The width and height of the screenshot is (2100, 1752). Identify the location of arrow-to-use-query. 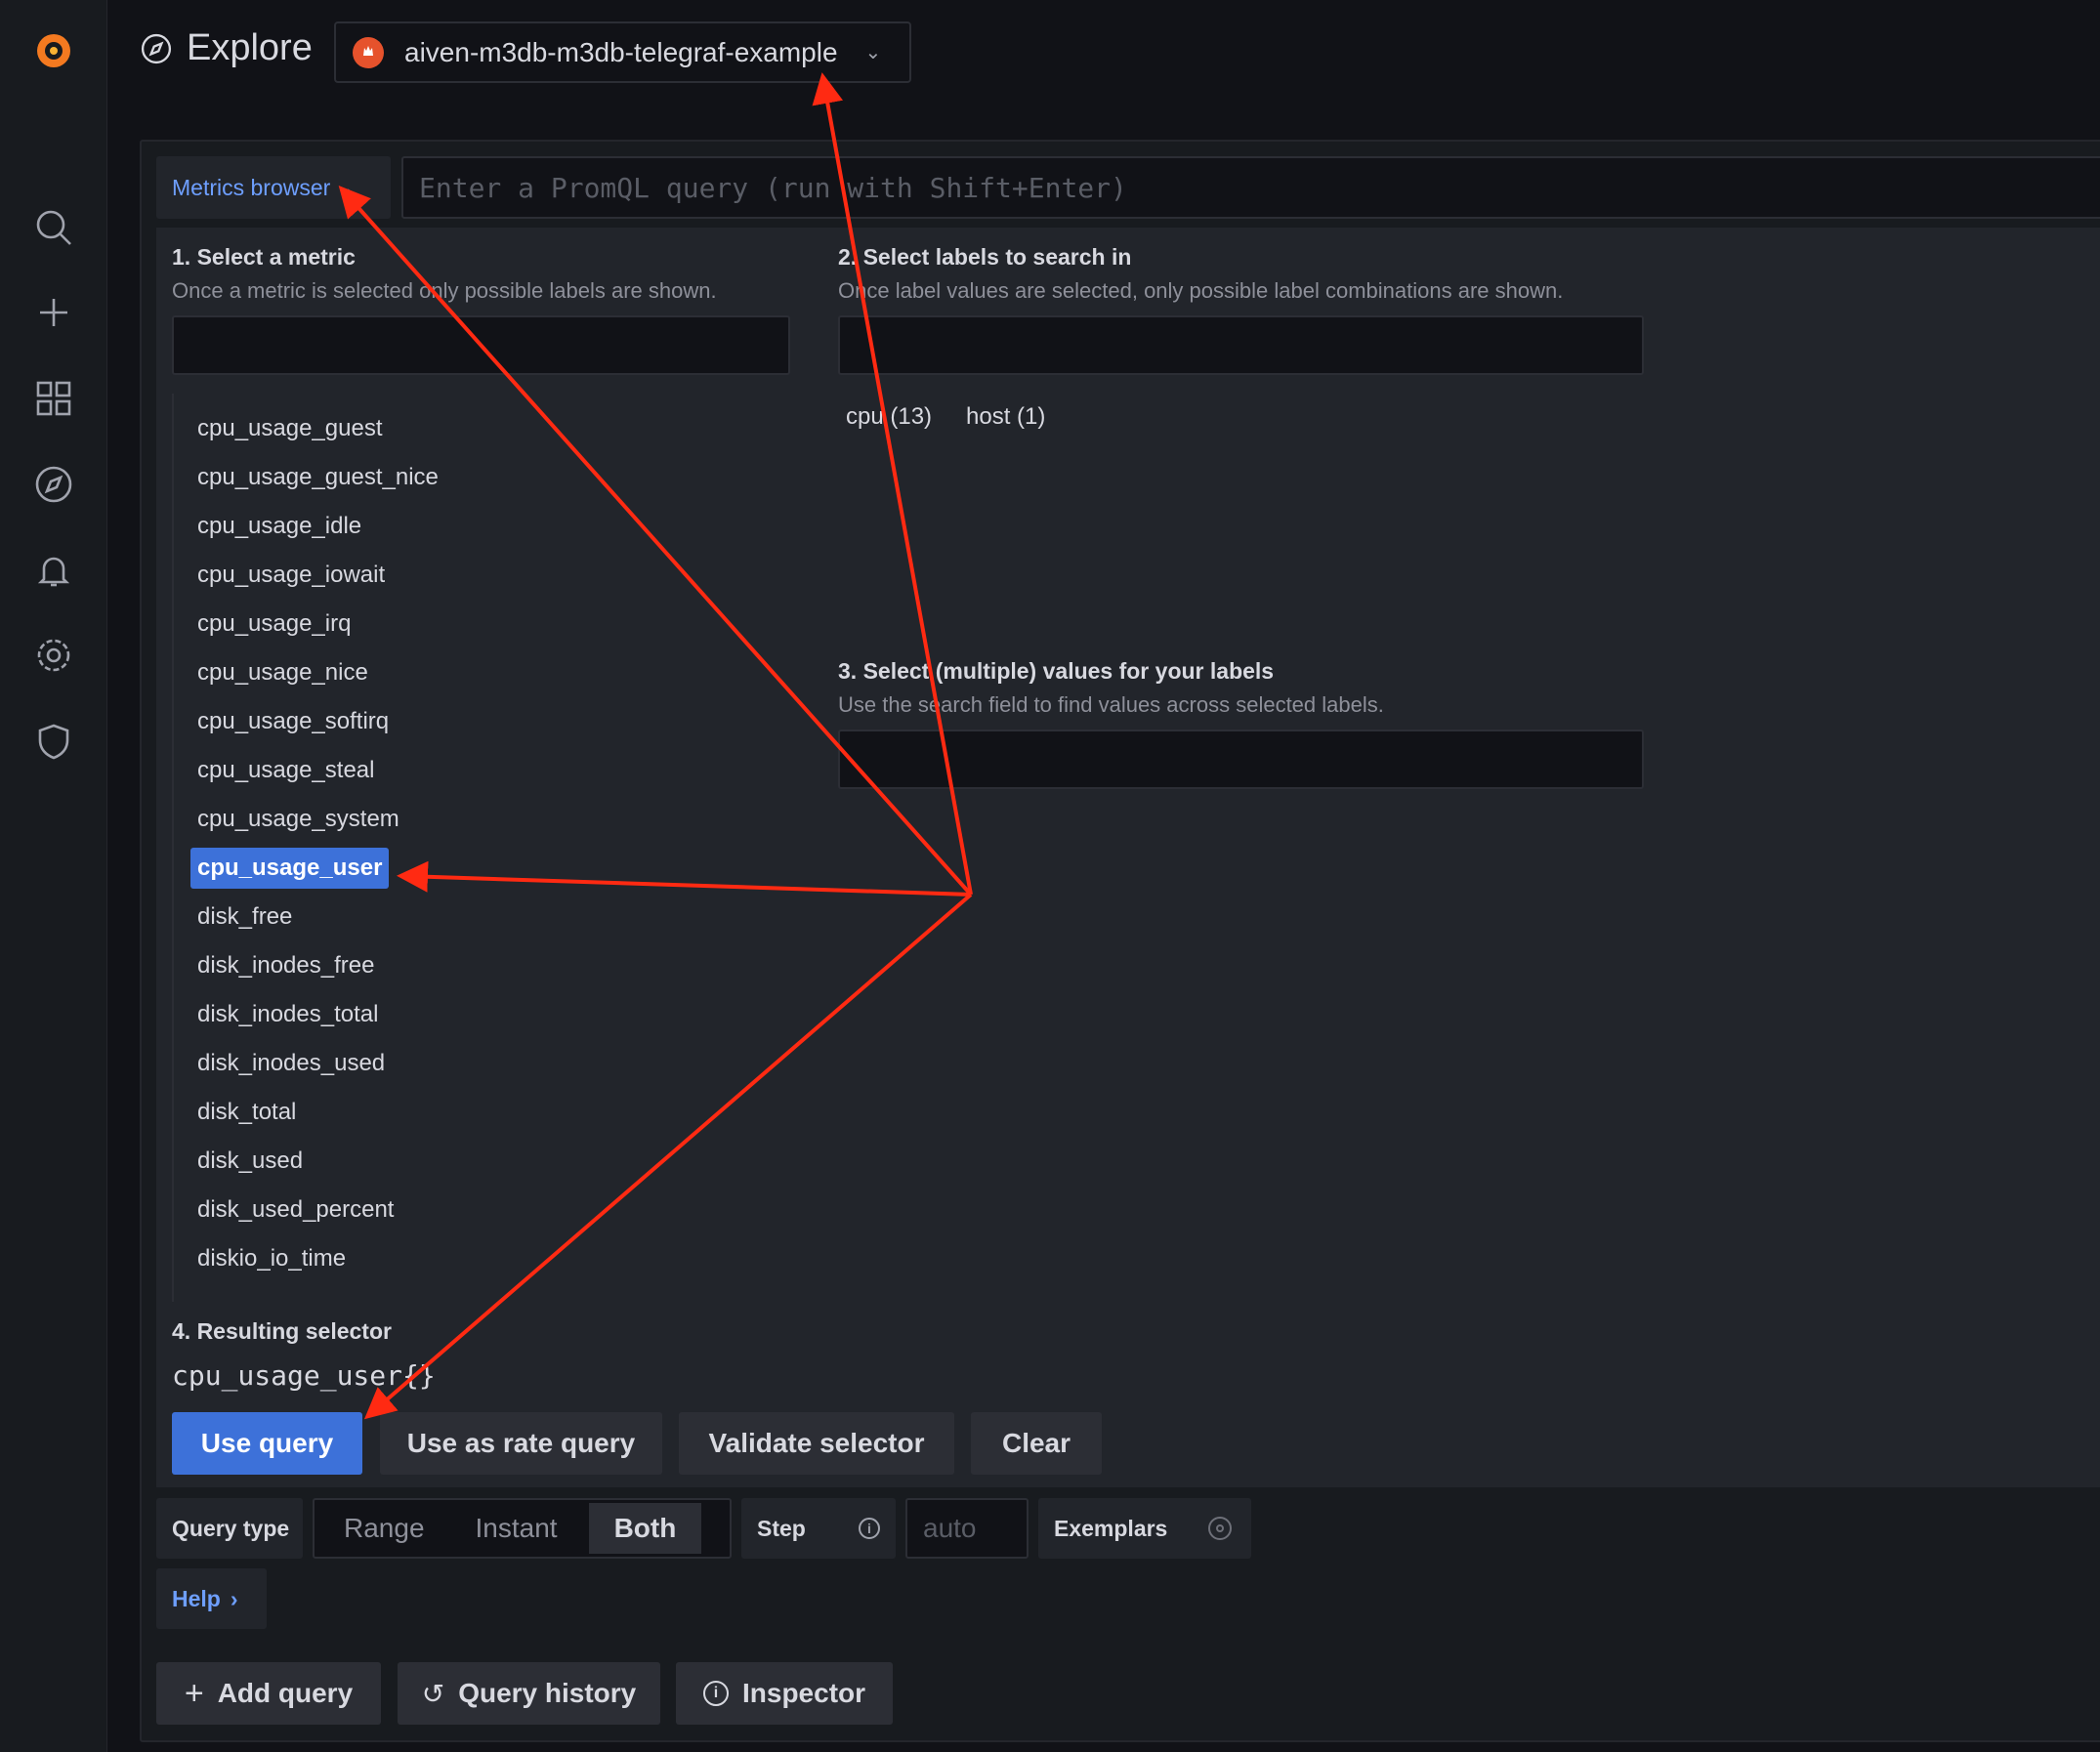
(668, 1156).